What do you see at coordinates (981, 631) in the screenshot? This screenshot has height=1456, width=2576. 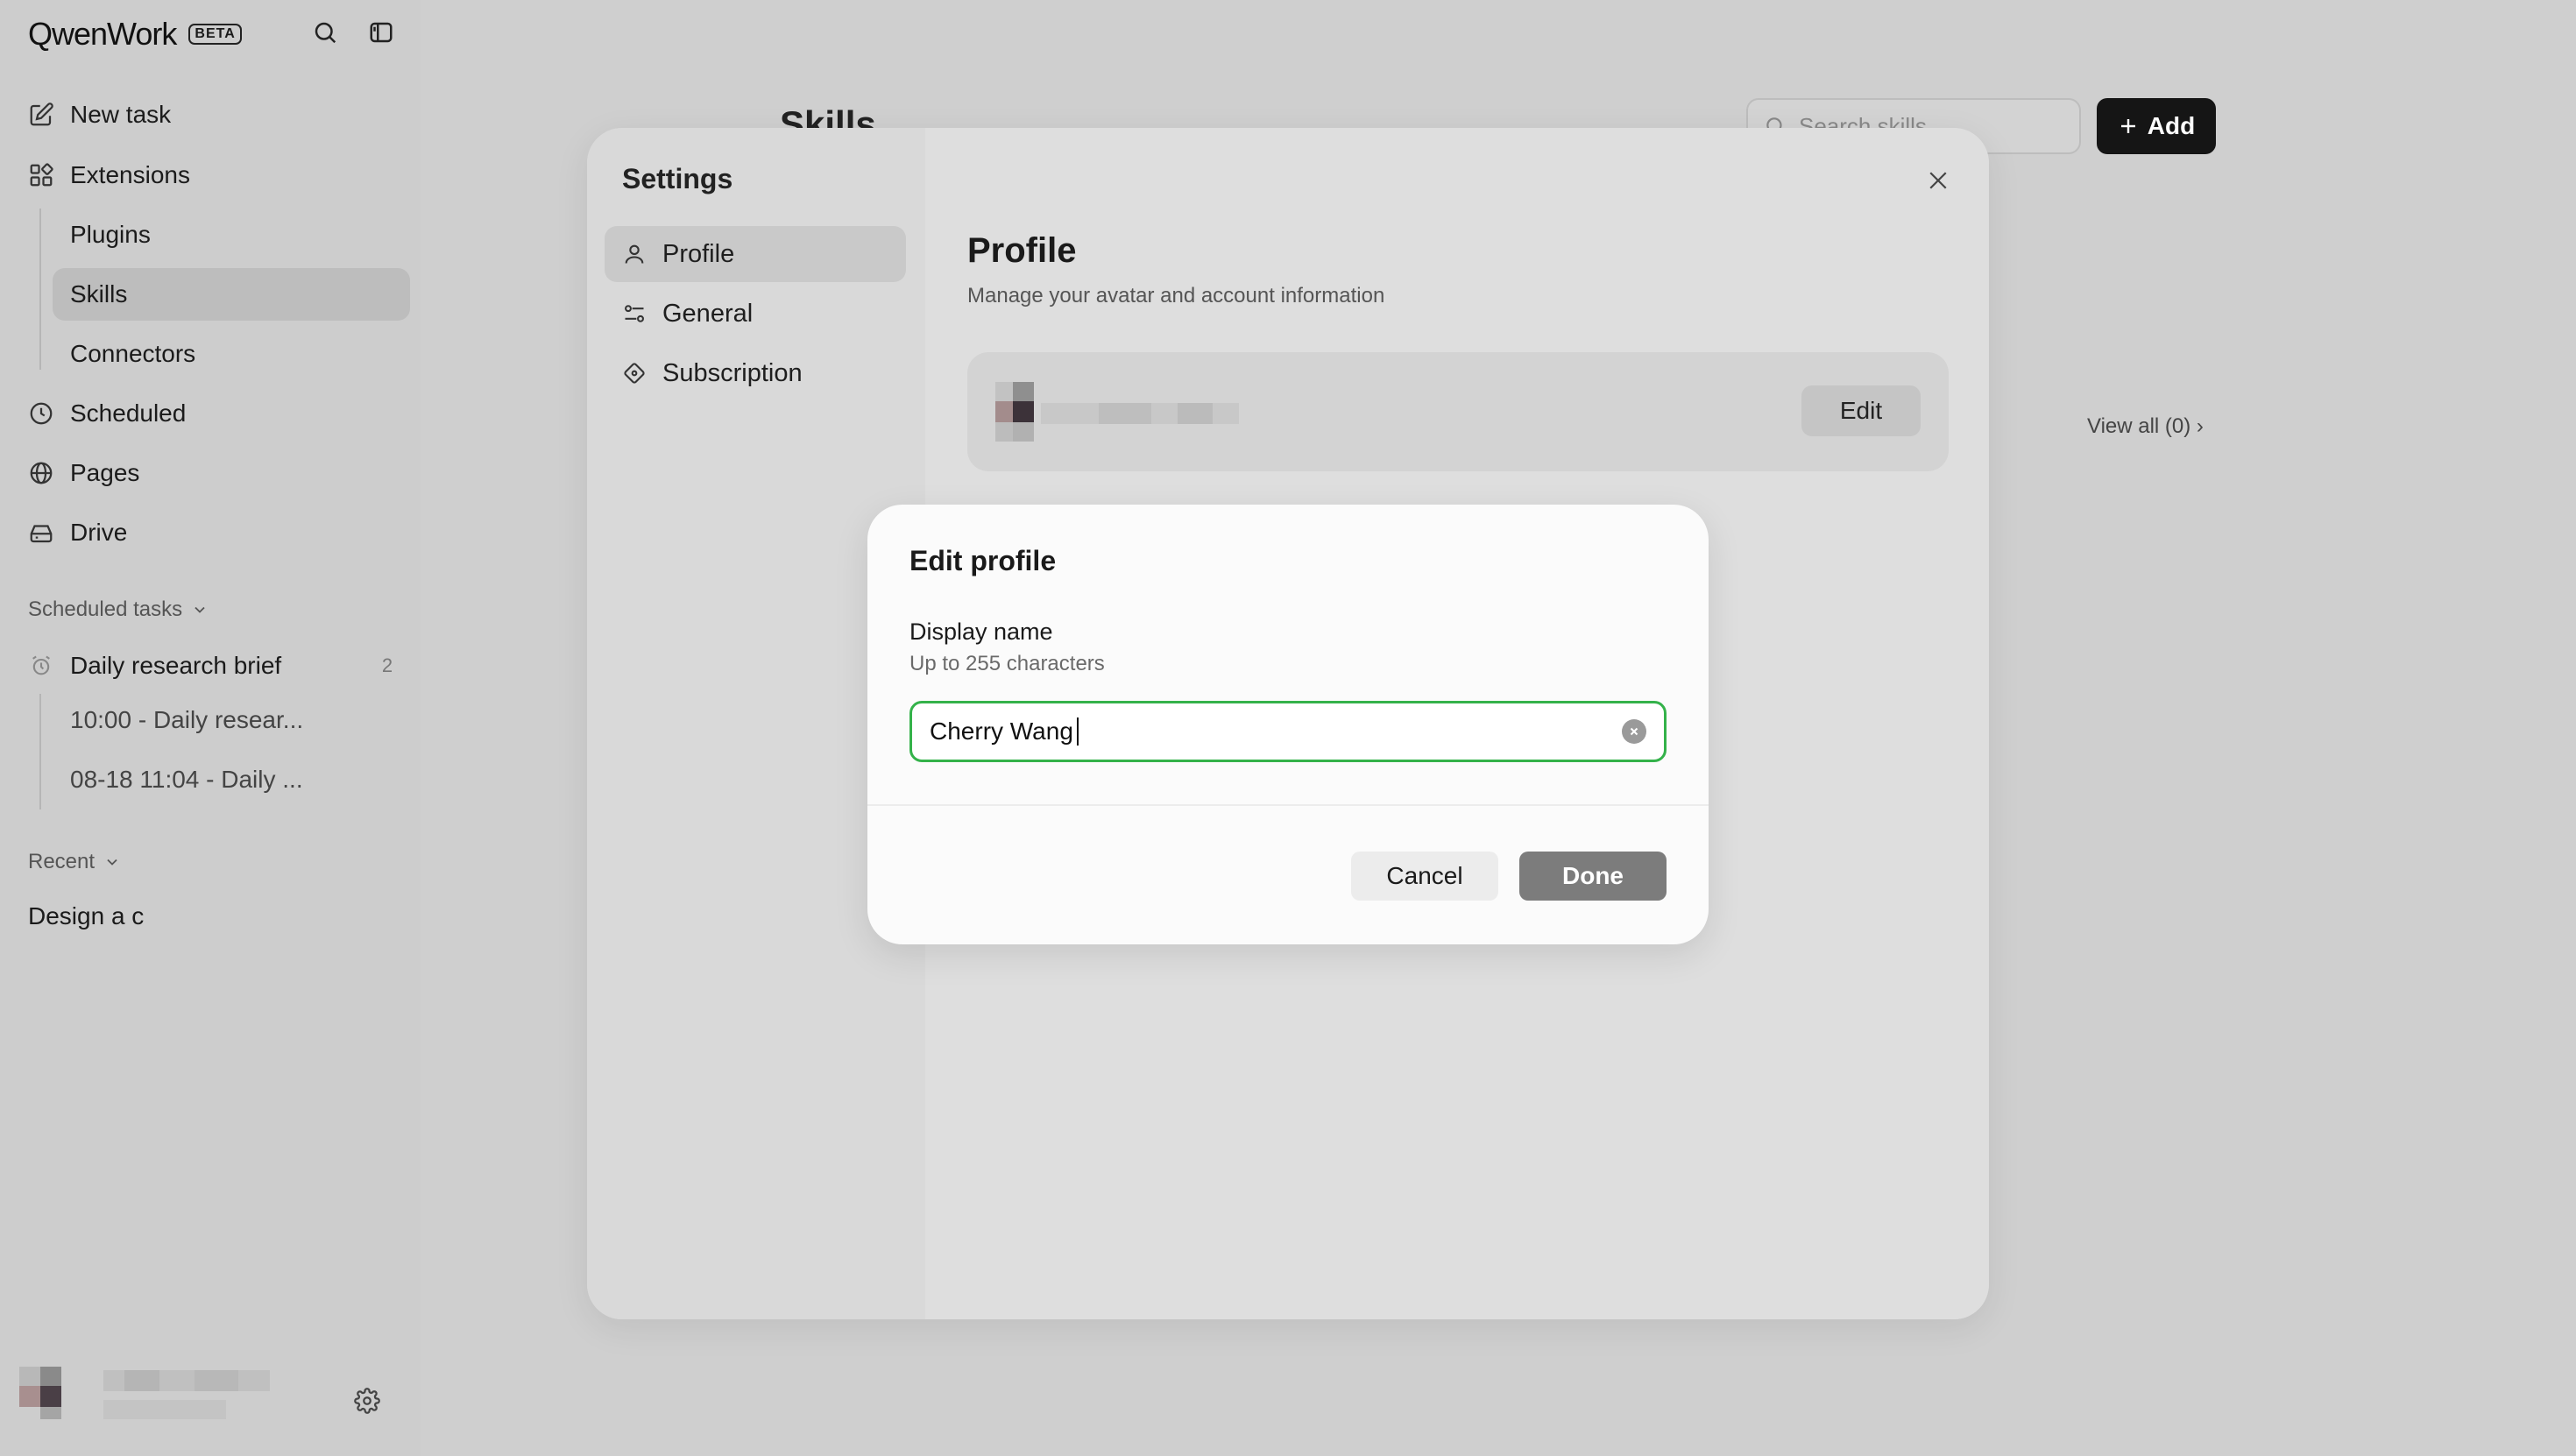 I see `display-name-label: Display name` at bounding box center [981, 631].